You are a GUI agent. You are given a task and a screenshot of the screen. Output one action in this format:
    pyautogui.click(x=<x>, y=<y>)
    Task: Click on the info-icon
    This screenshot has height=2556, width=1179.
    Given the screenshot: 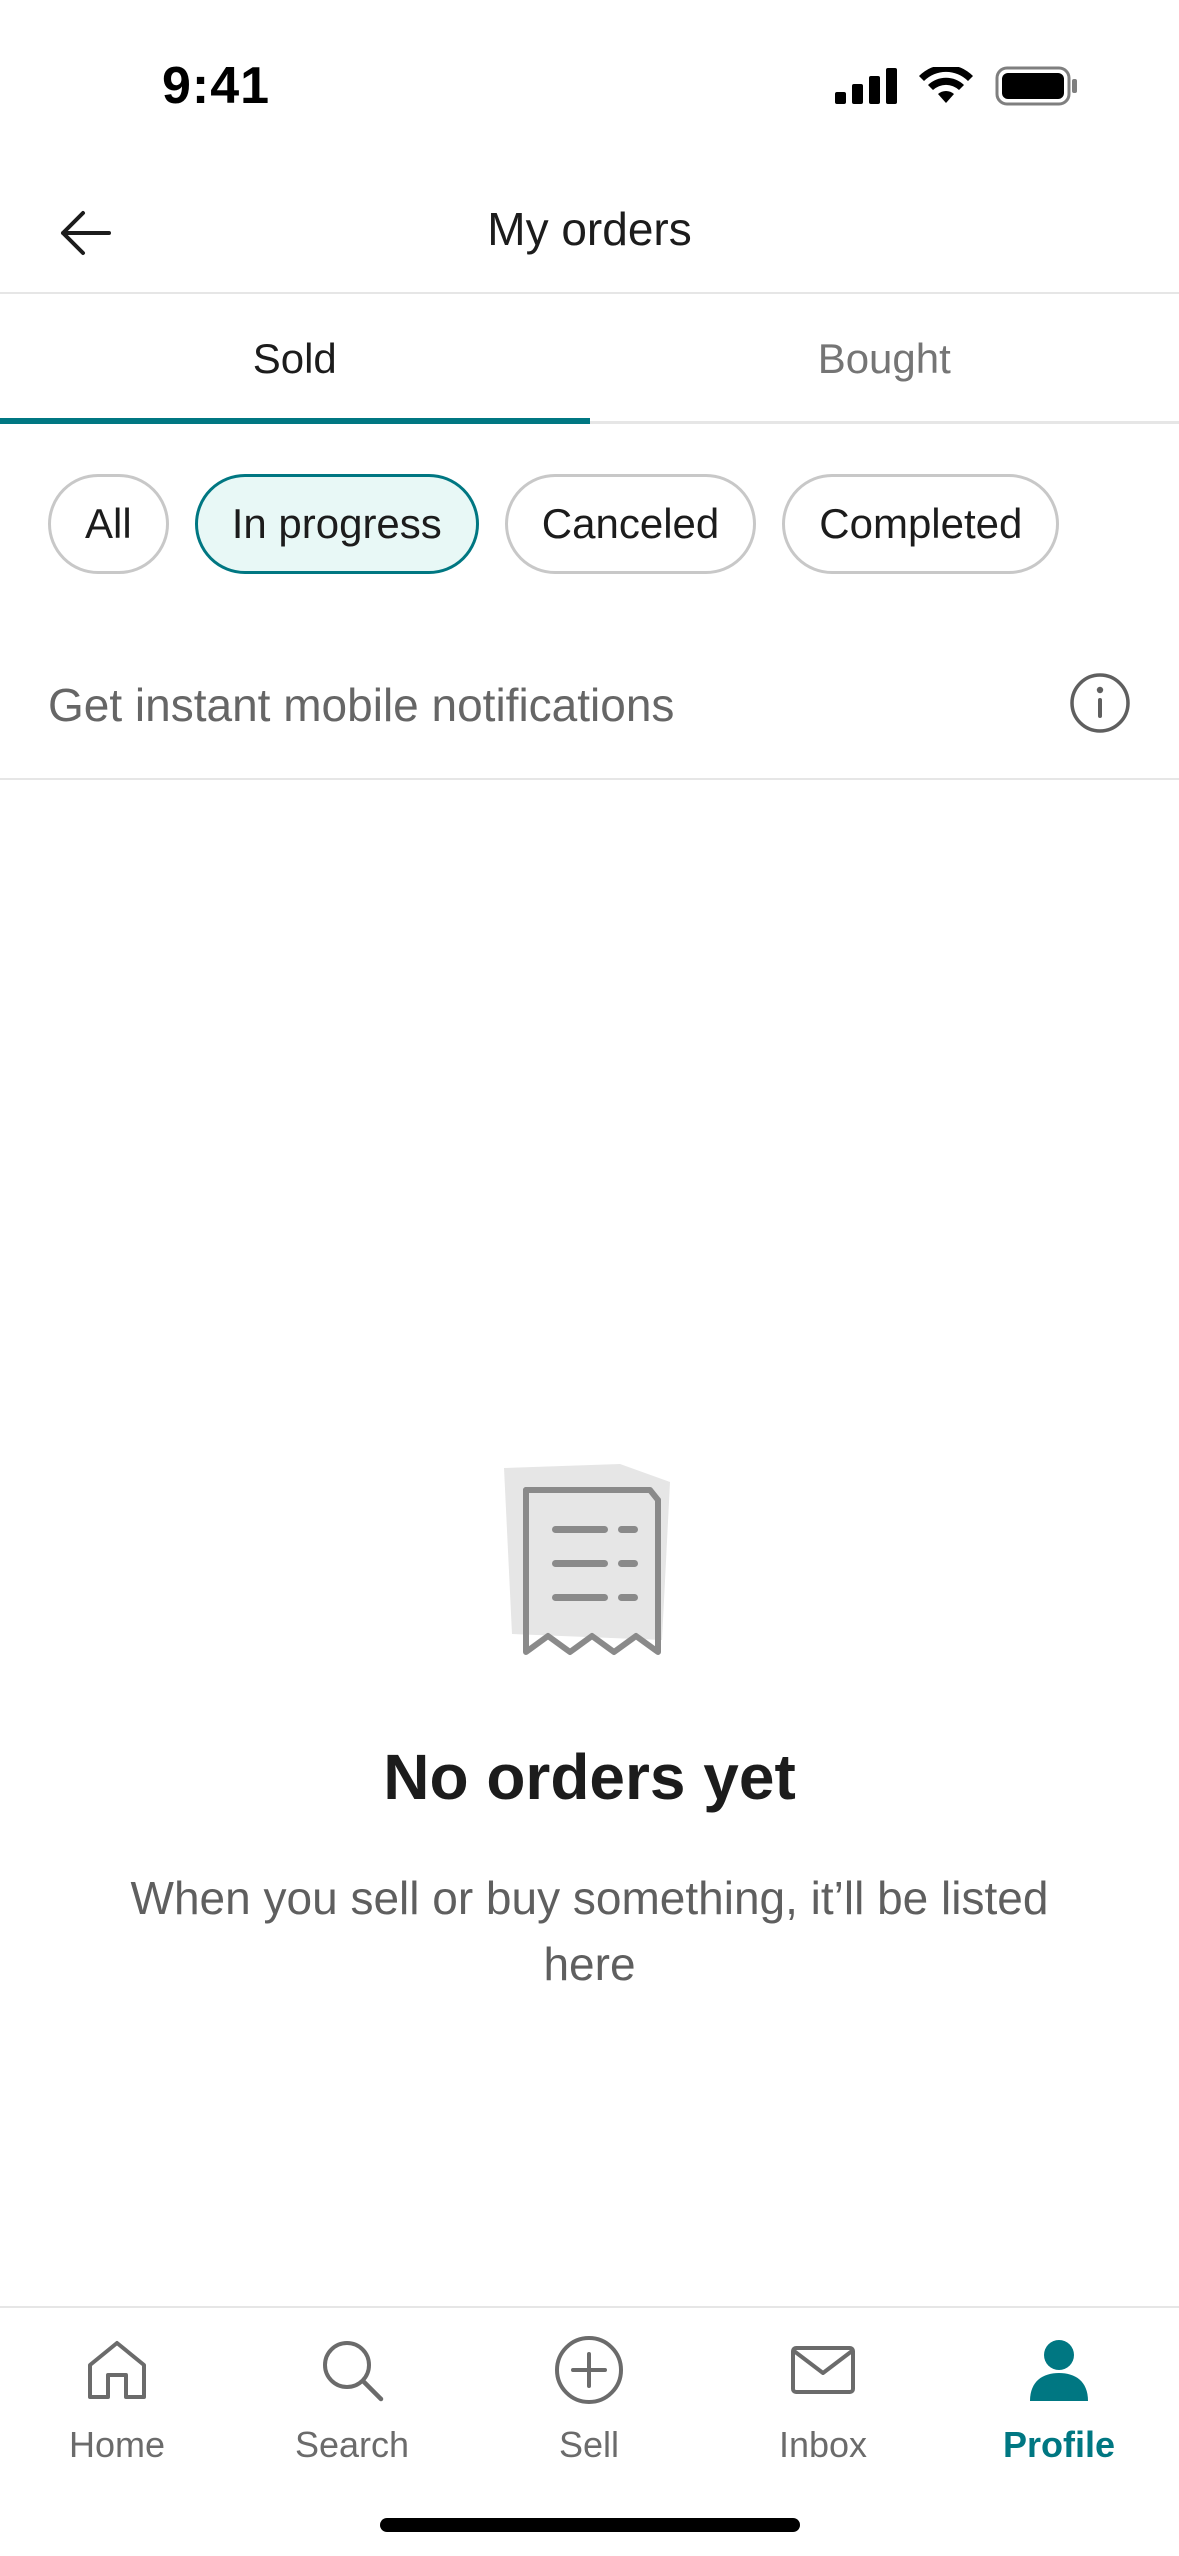 What is the action you would take?
    pyautogui.click(x=1100, y=703)
    